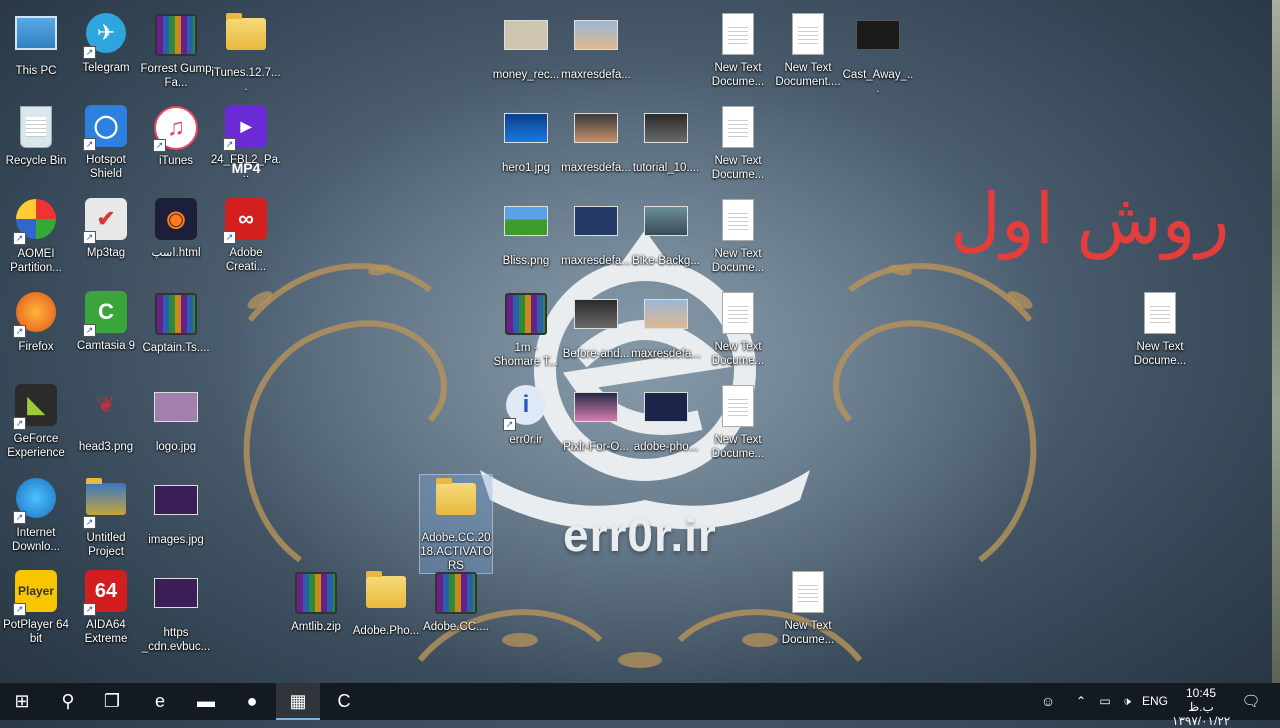  I want to click on clock: 10:45 ب.ظ ۱۳۹۷/۰۱/۲۲, so click(1201, 705).